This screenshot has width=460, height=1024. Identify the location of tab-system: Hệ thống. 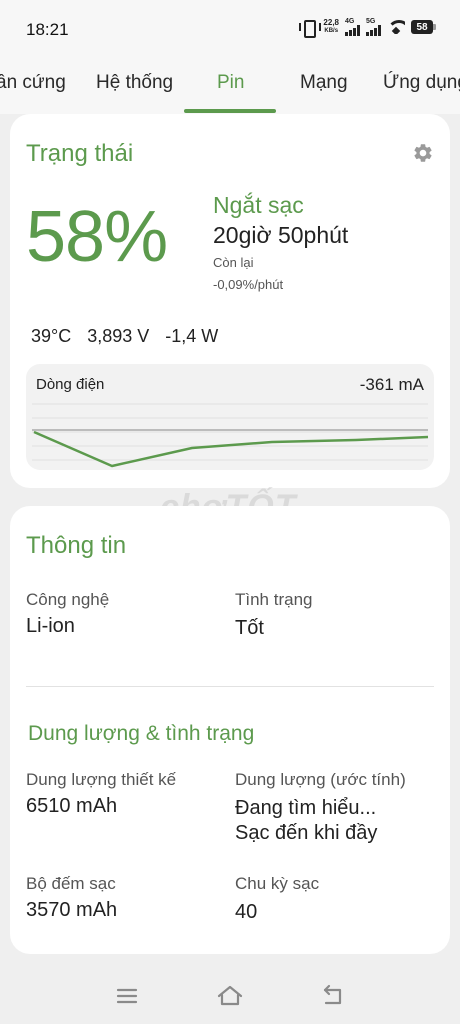
(134, 83).